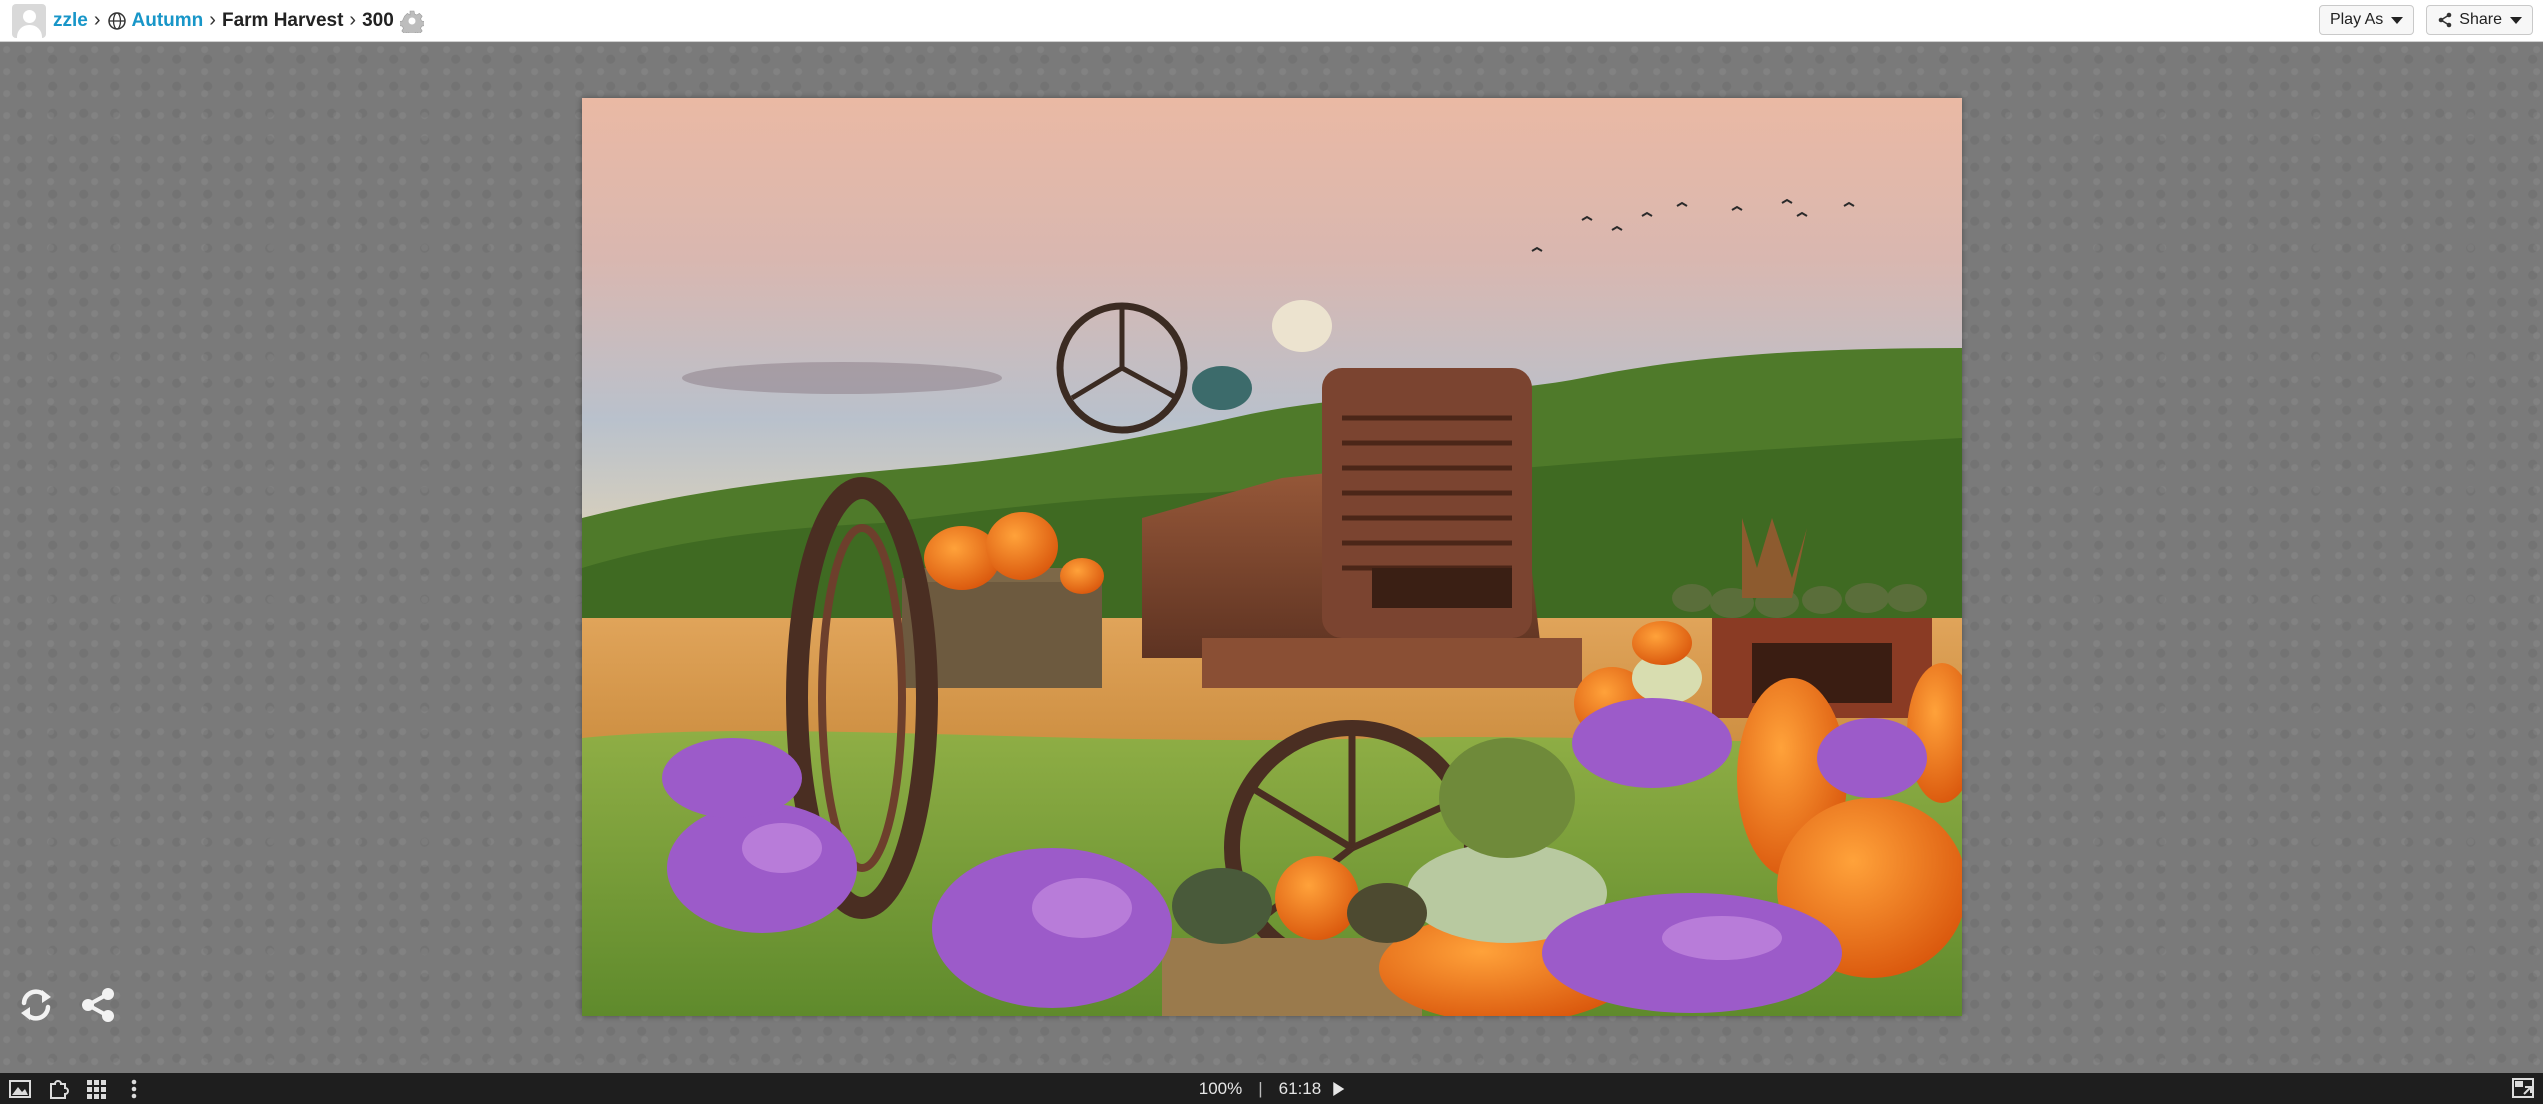 This screenshot has height=1104, width=2543. What do you see at coordinates (1339, 1088) in the screenshot?
I see `play-icon` at bounding box center [1339, 1088].